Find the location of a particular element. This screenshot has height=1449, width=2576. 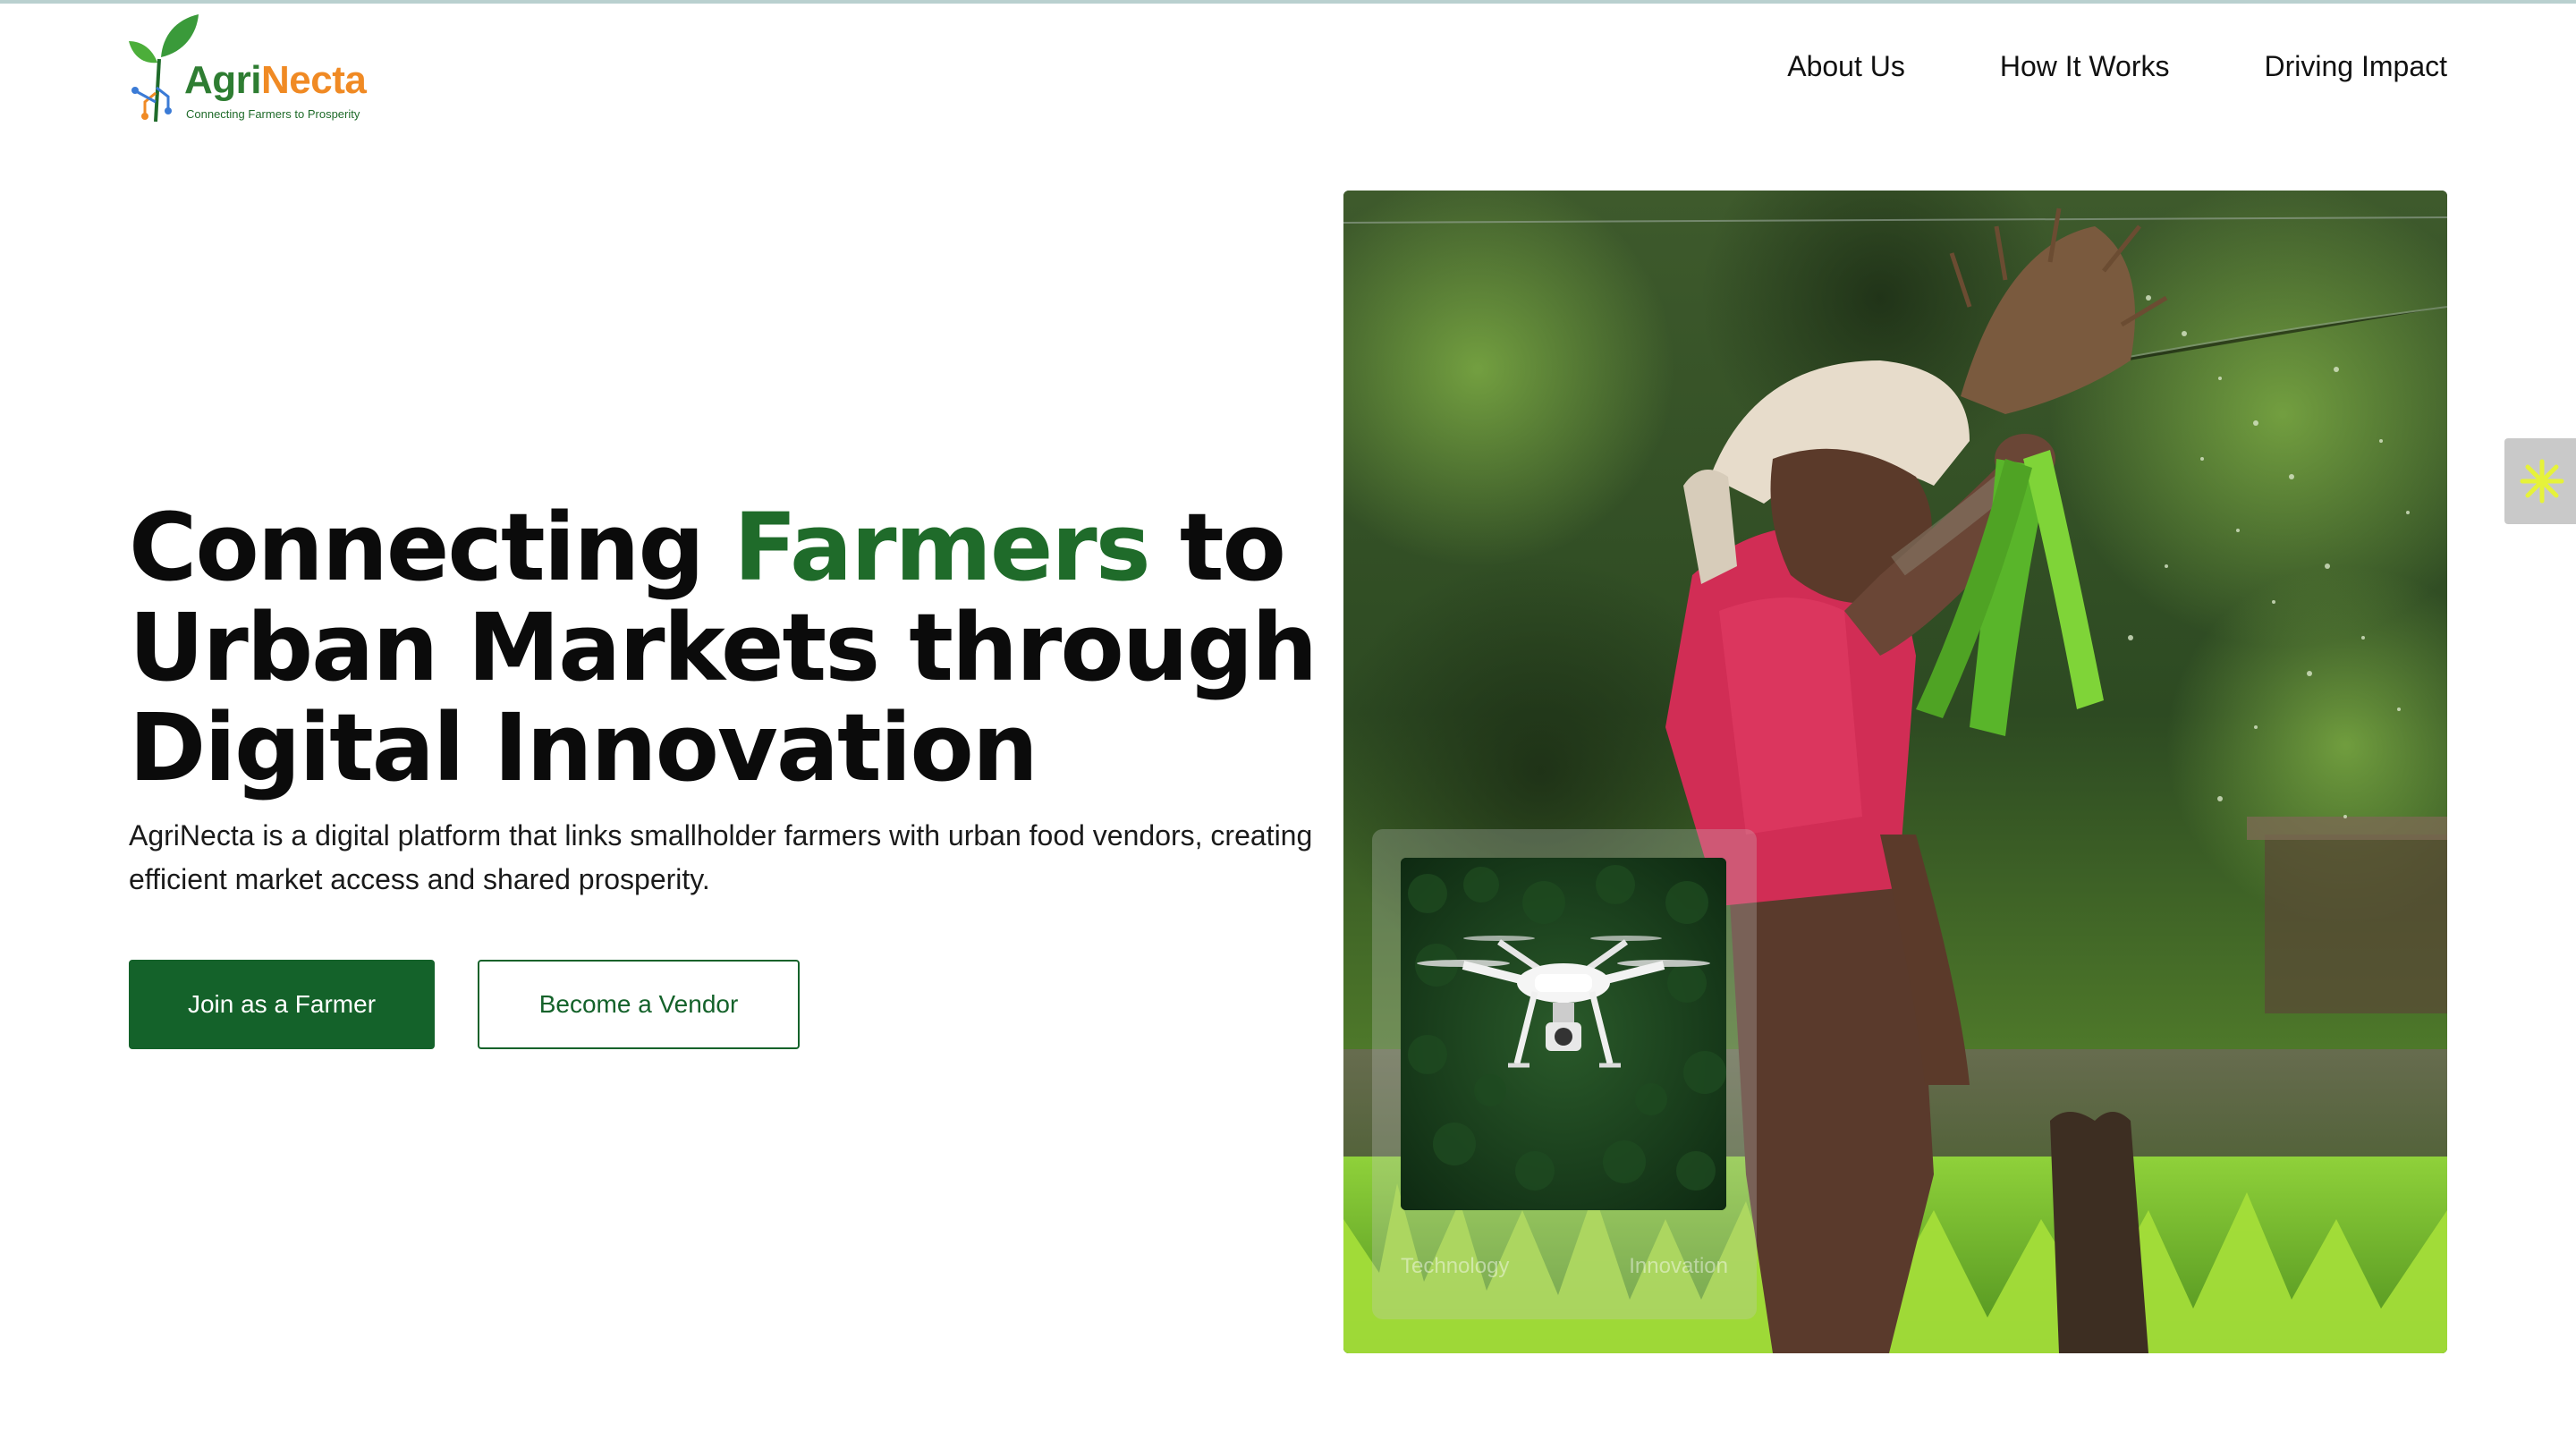

join-as-farmer-button: Join as a Farmer is located at coordinates (282, 1004).